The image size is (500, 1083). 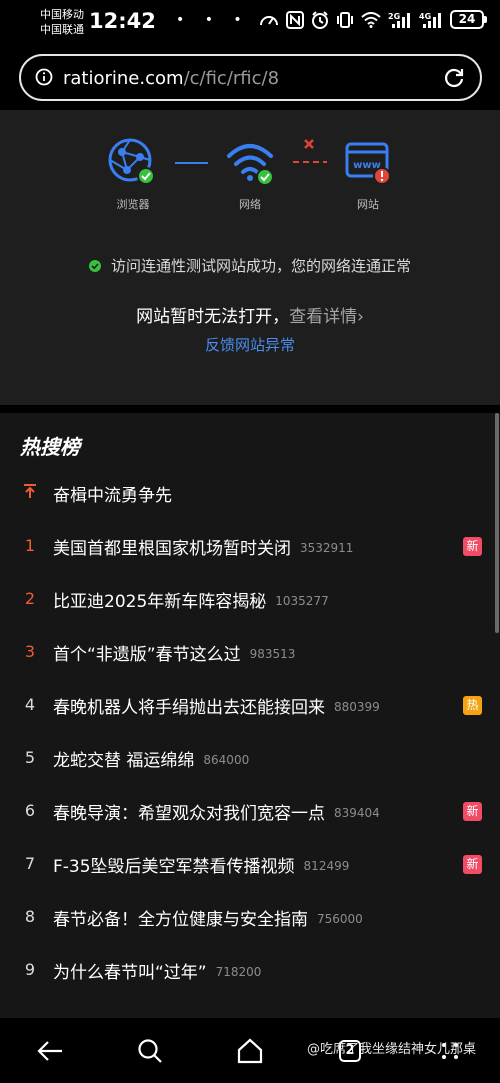 I want to click on hot-item: 8 春节必备！全方位健康与安全指南 756000, so click(x=245, y=917).